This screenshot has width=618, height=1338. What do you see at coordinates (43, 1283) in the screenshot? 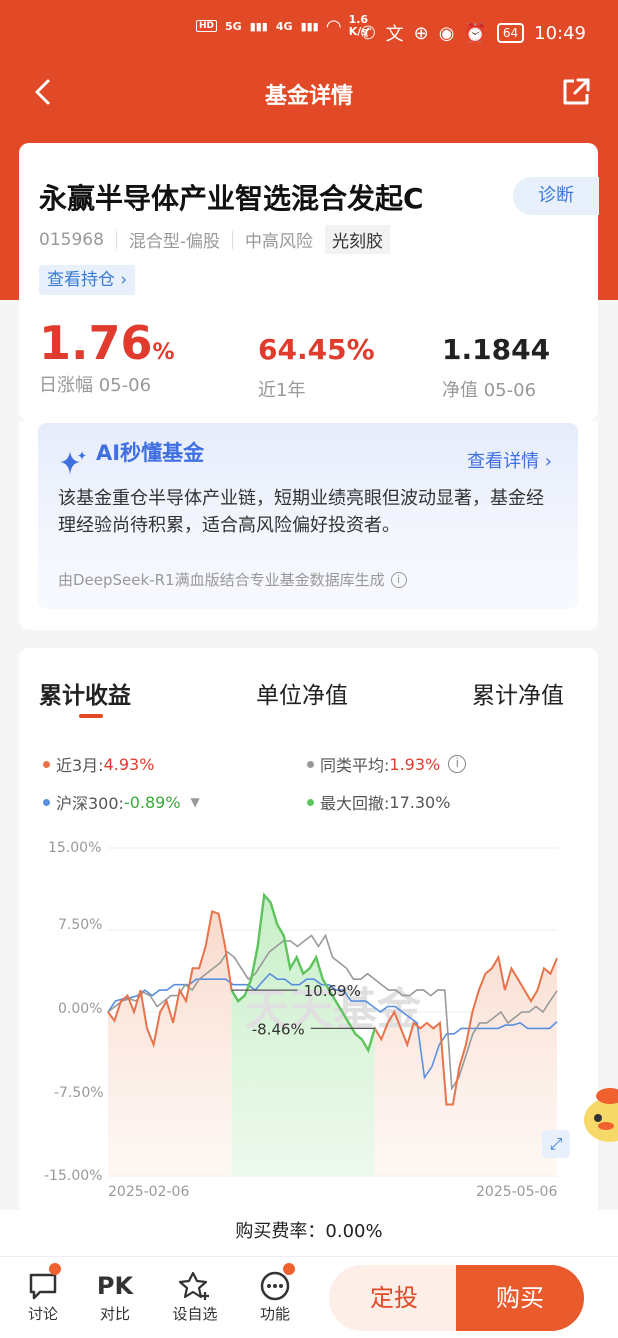
I see `chat-icon` at bounding box center [43, 1283].